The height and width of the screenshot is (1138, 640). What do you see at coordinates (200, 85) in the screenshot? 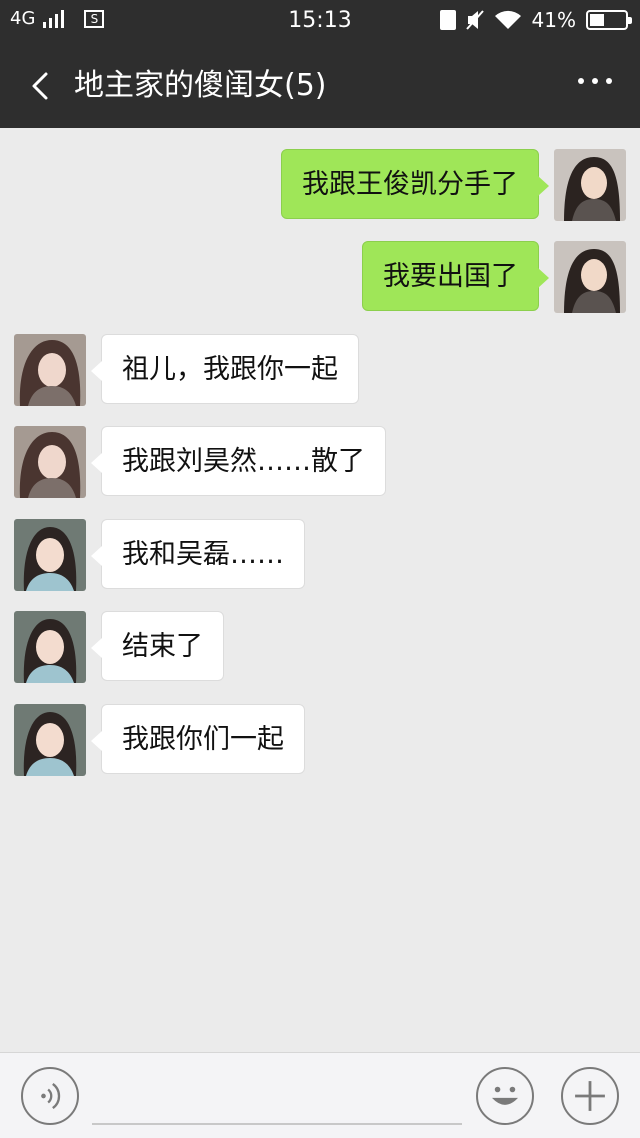
I see `chat-title: 地主家的傻闺女(5)` at bounding box center [200, 85].